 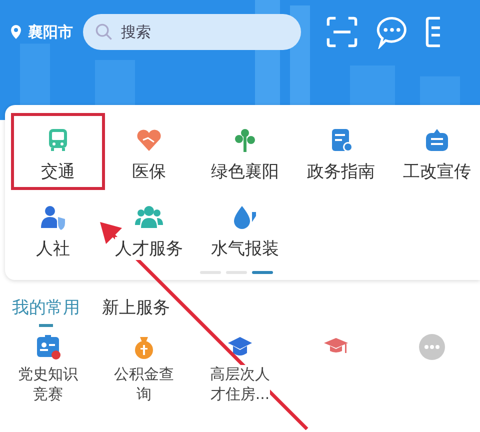 I want to click on more-icon, so click(x=432, y=347).